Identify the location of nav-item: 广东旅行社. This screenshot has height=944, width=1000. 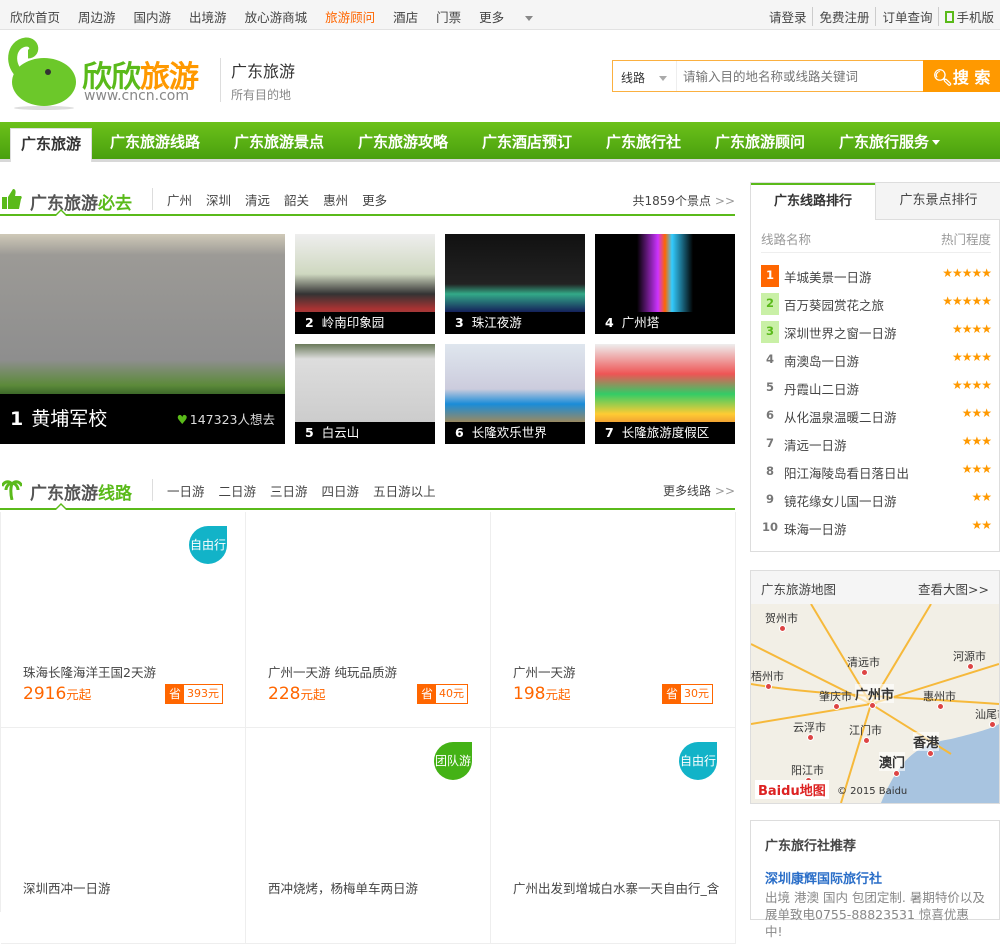
(643, 142).